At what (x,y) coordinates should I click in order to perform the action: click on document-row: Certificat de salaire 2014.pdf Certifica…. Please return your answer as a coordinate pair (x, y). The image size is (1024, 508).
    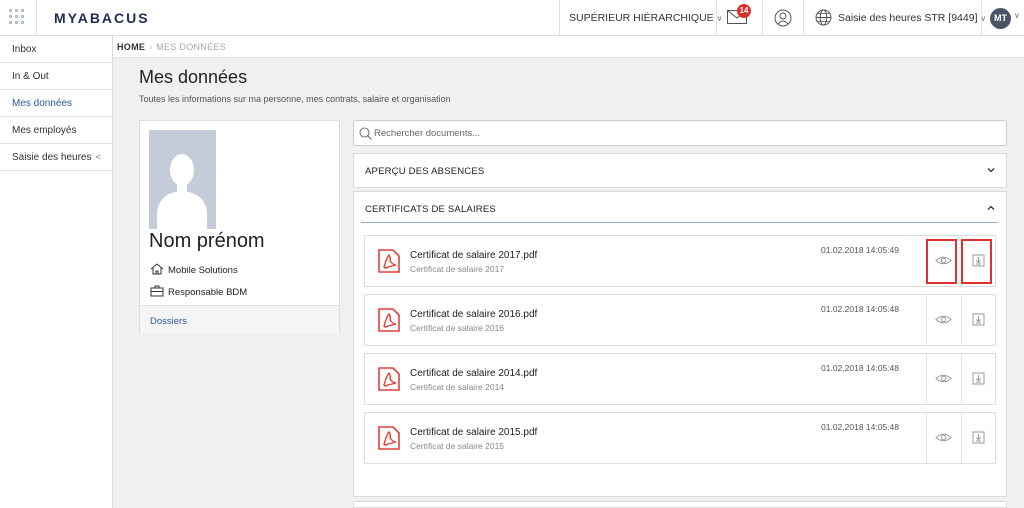
    Looking at the image, I should click on (680, 379).